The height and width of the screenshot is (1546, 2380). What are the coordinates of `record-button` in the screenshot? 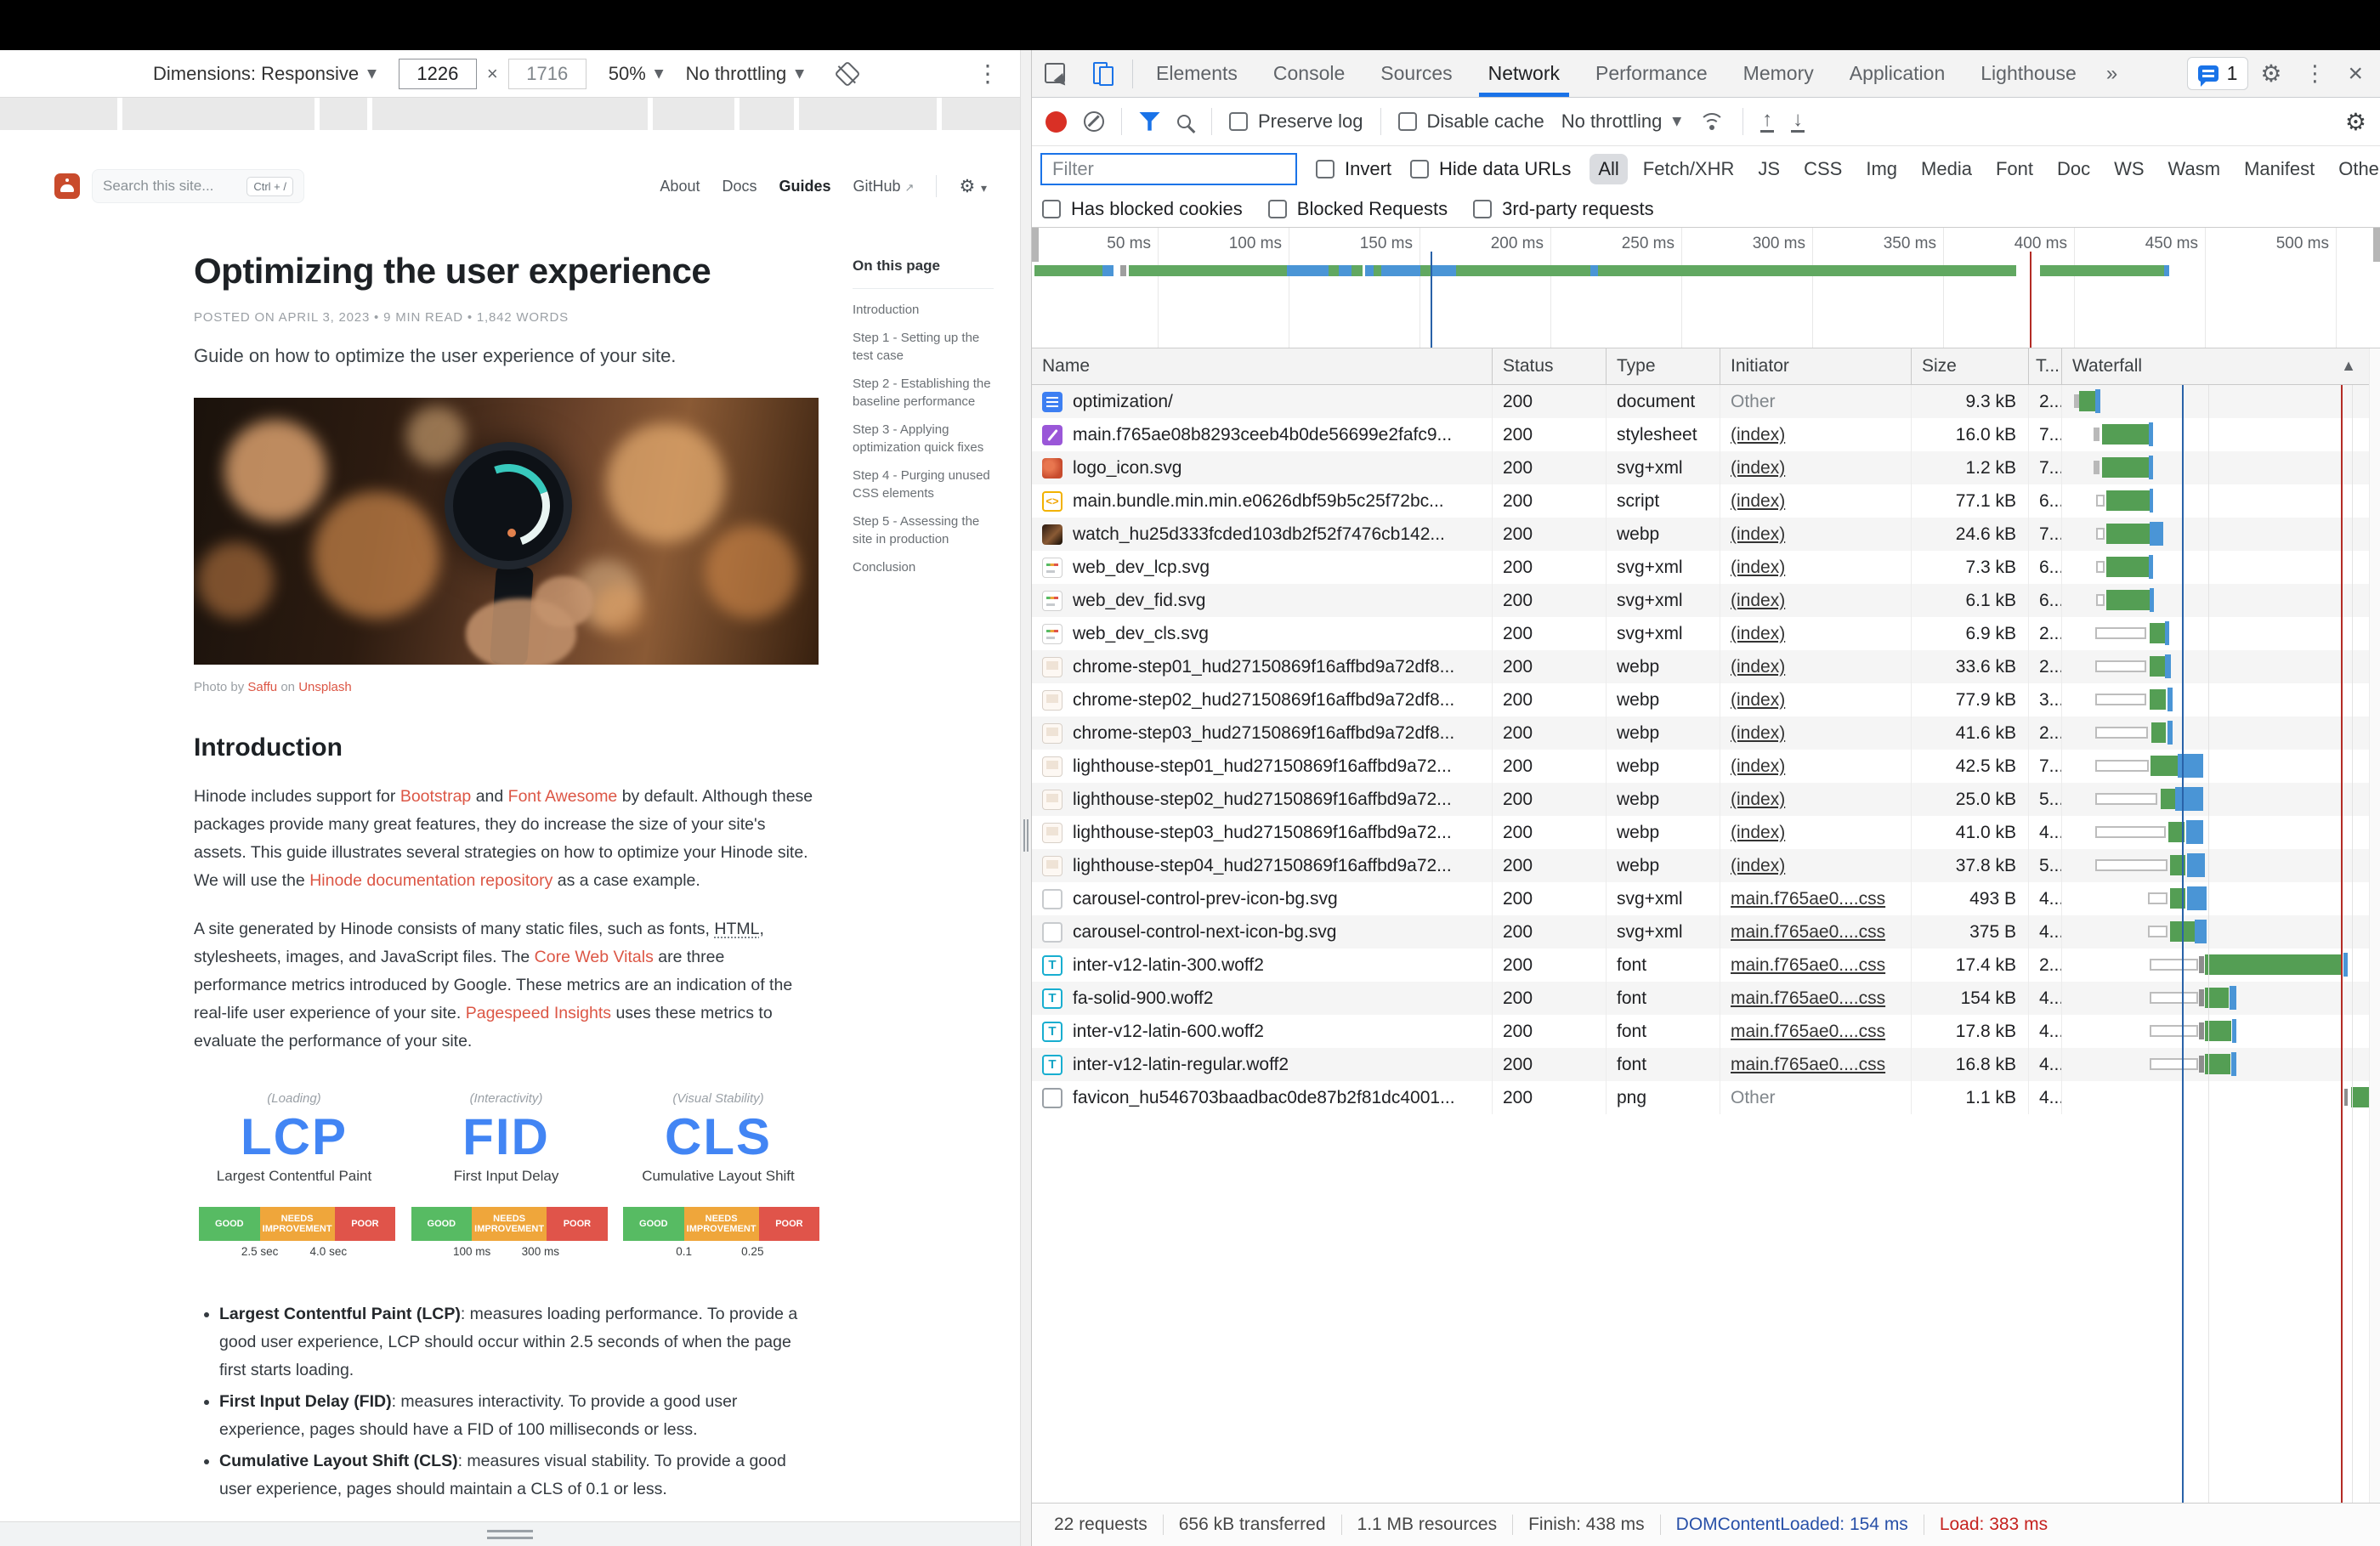 It's located at (1056, 121).